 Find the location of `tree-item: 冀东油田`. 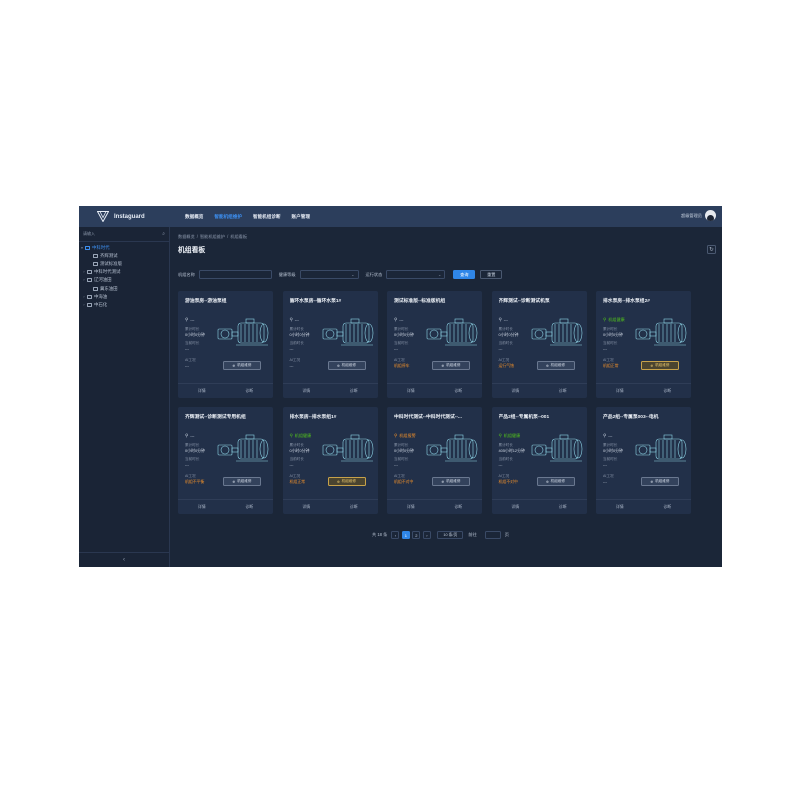

tree-item: 冀东油田 is located at coordinates (124, 288).